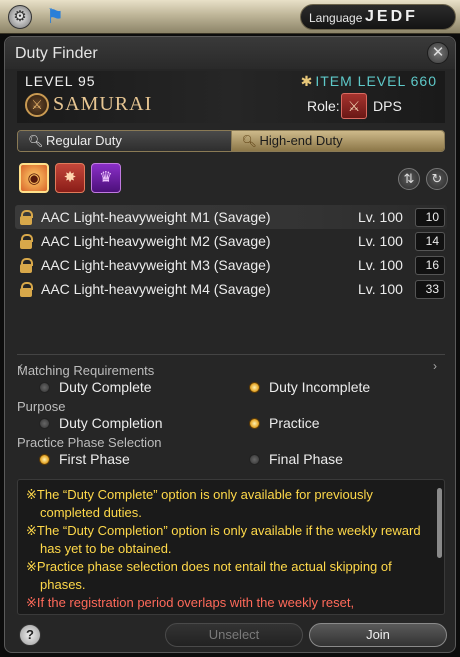 This screenshot has width=460, height=657. I want to click on gear-icon: ⚙, so click(20, 17).